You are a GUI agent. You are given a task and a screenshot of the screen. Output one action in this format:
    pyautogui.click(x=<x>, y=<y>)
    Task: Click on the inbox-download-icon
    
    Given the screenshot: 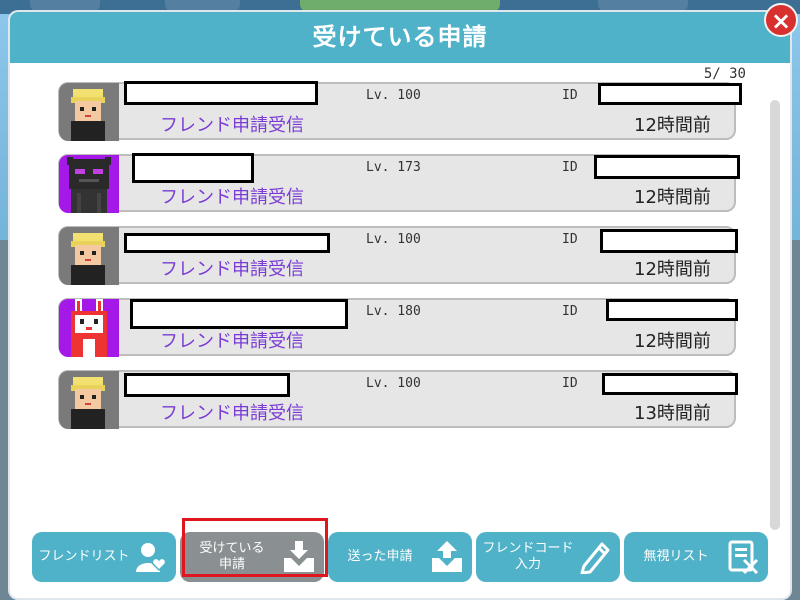 What is the action you would take?
    pyautogui.click(x=299, y=556)
    